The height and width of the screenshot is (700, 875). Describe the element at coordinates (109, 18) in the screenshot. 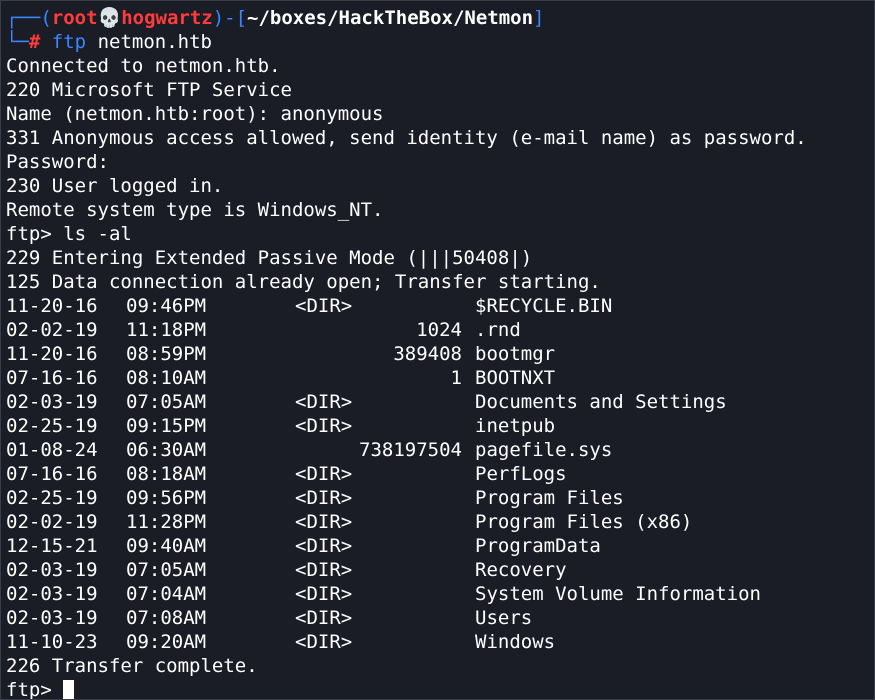

I see `skull-icon: 💀` at that location.